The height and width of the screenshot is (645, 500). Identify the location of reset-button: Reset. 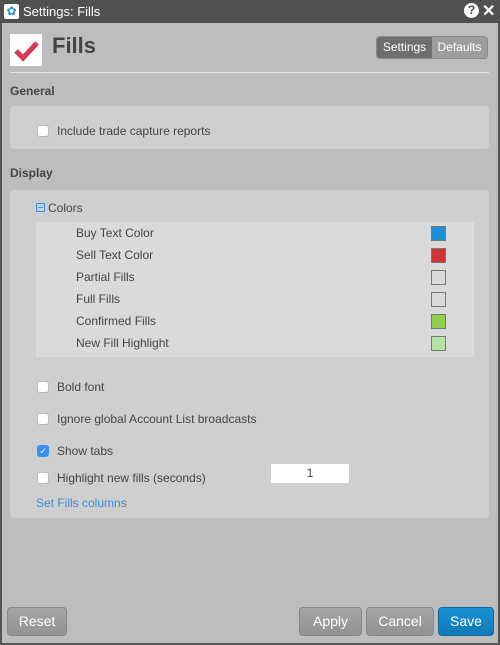
(37, 621).